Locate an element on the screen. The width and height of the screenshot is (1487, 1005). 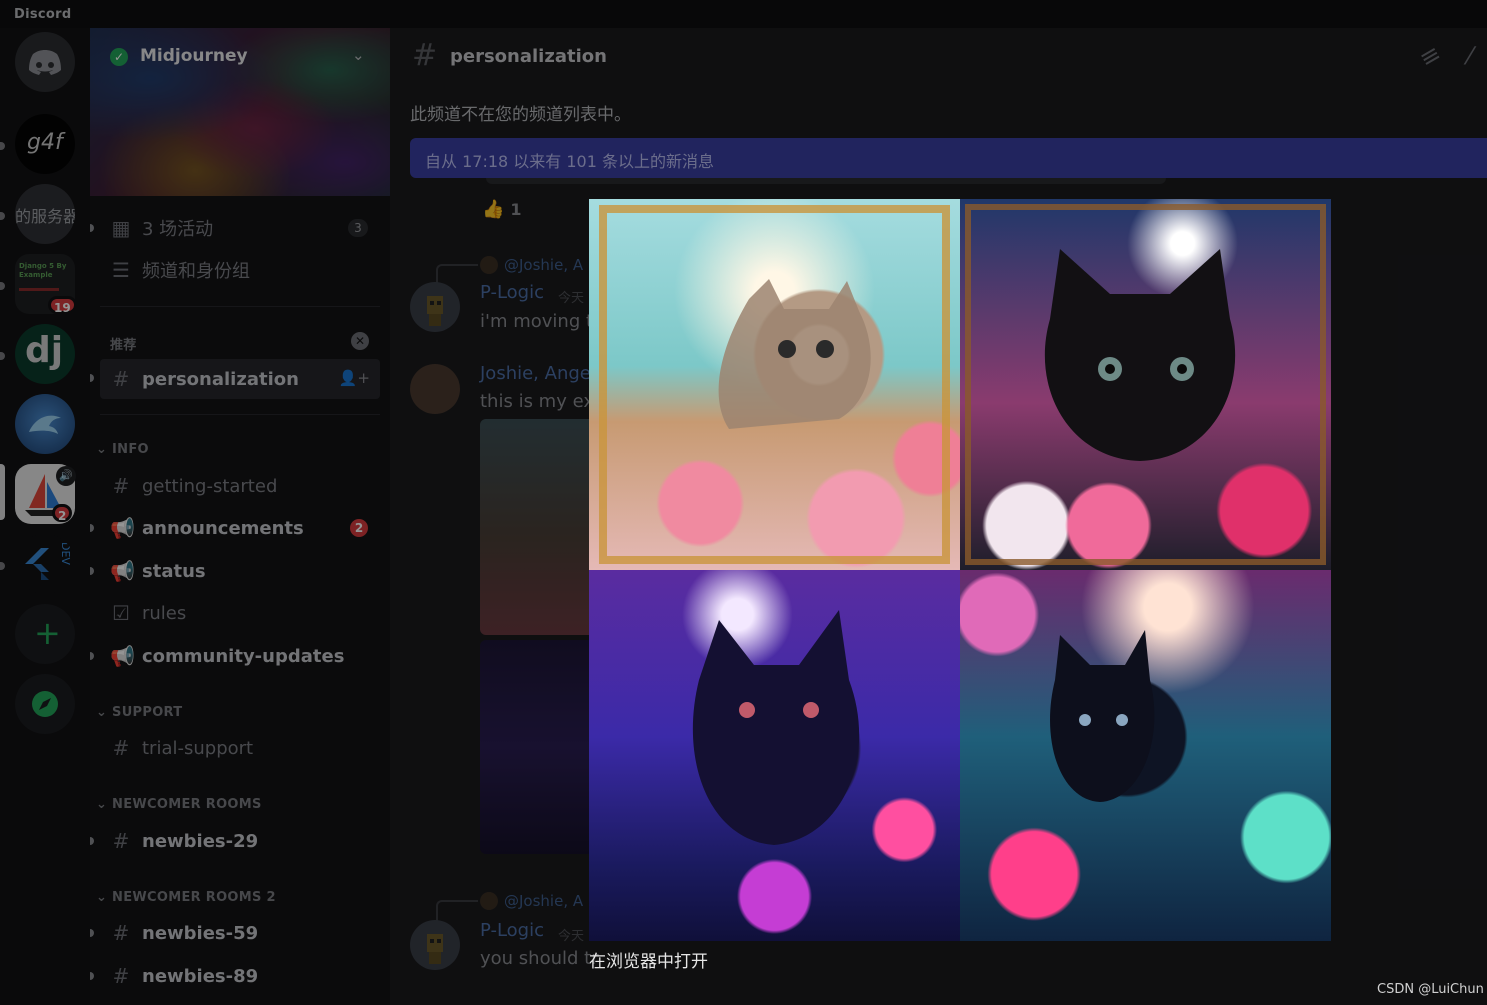
verified-icon: ✓ is located at coordinates (119, 57).